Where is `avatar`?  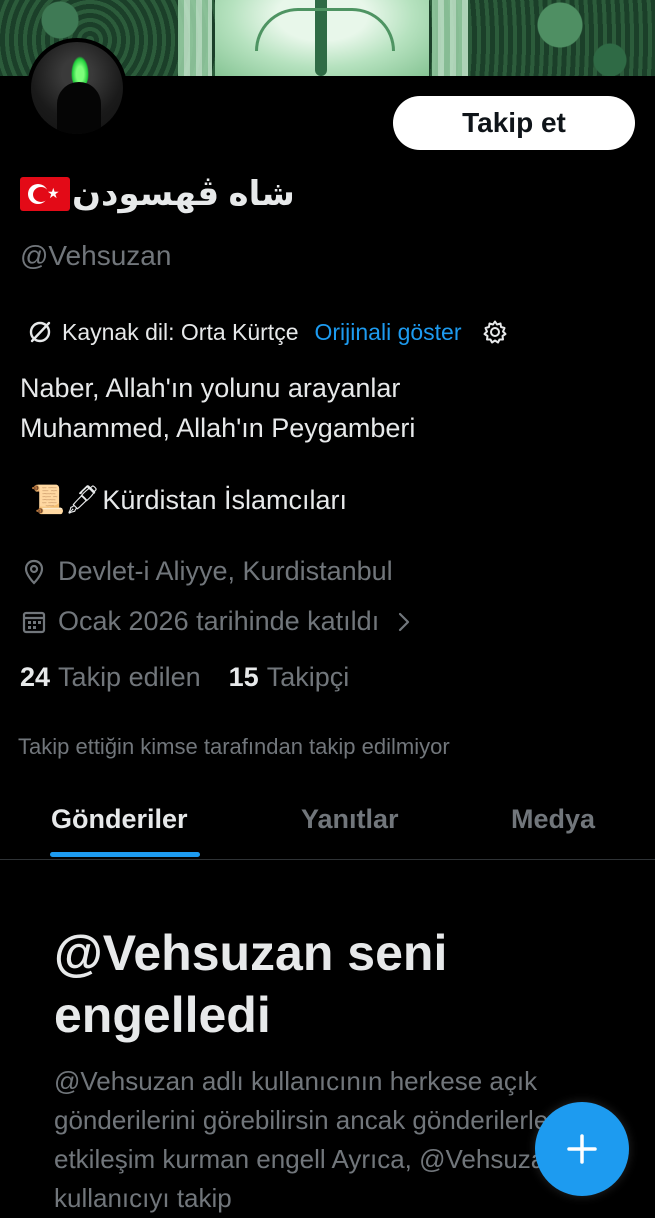
avatar is located at coordinates (77, 88).